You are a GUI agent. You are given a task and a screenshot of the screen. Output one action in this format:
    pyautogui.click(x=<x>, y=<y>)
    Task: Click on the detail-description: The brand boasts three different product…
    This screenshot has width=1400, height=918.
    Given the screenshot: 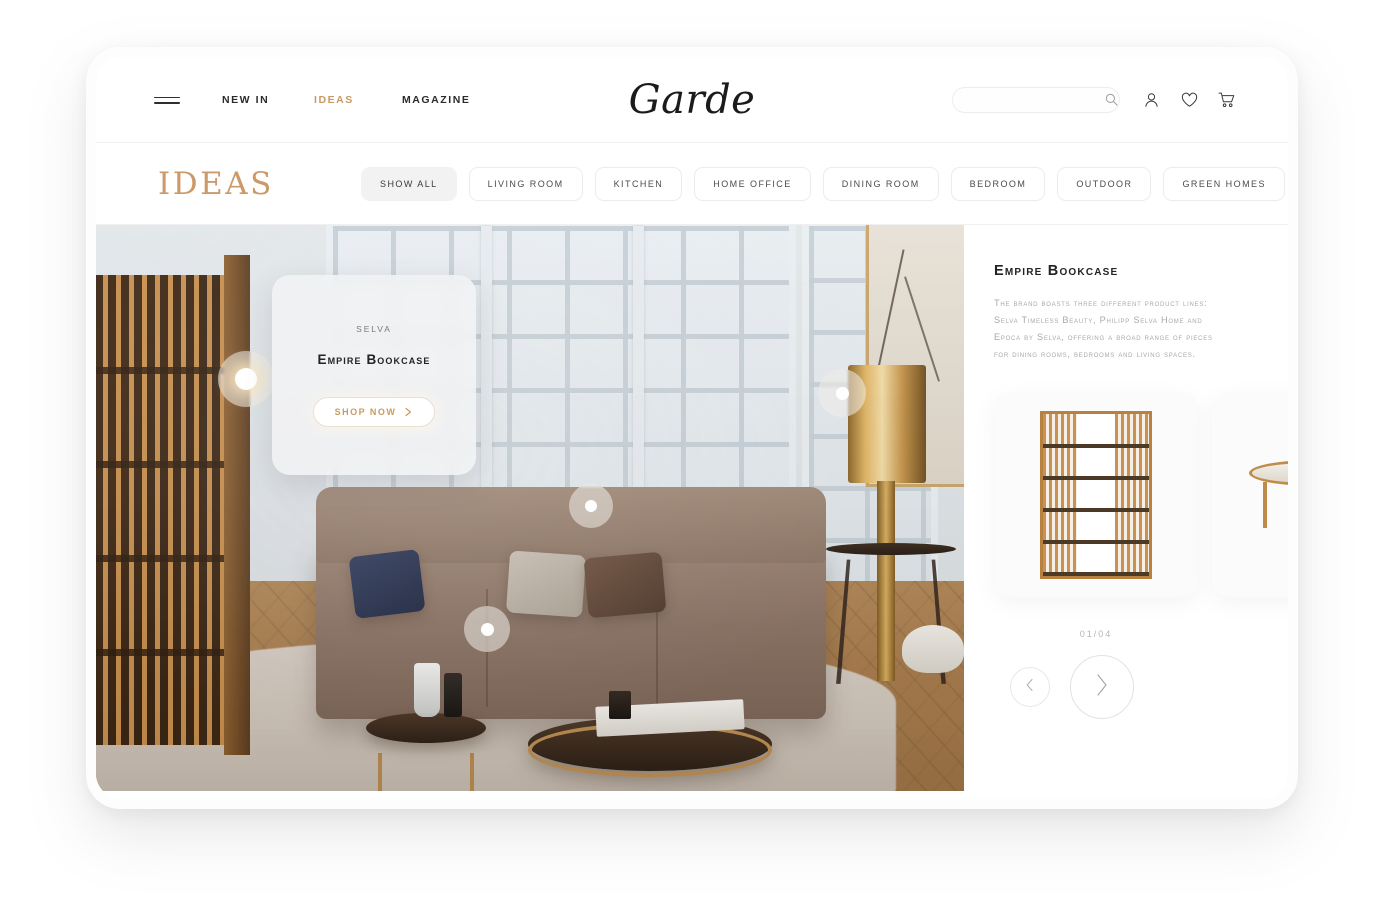 What is the action you would take?
    pyautogui.click(x=1103, y=329)
    